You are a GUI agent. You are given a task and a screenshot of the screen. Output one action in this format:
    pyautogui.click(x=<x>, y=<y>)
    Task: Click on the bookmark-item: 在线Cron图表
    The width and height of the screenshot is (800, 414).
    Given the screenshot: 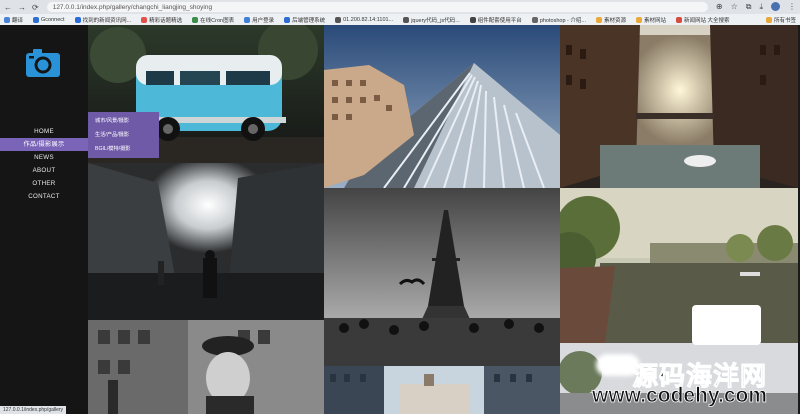 What is the action you would take?
    pyautogui.click(x=213, y=20)
    